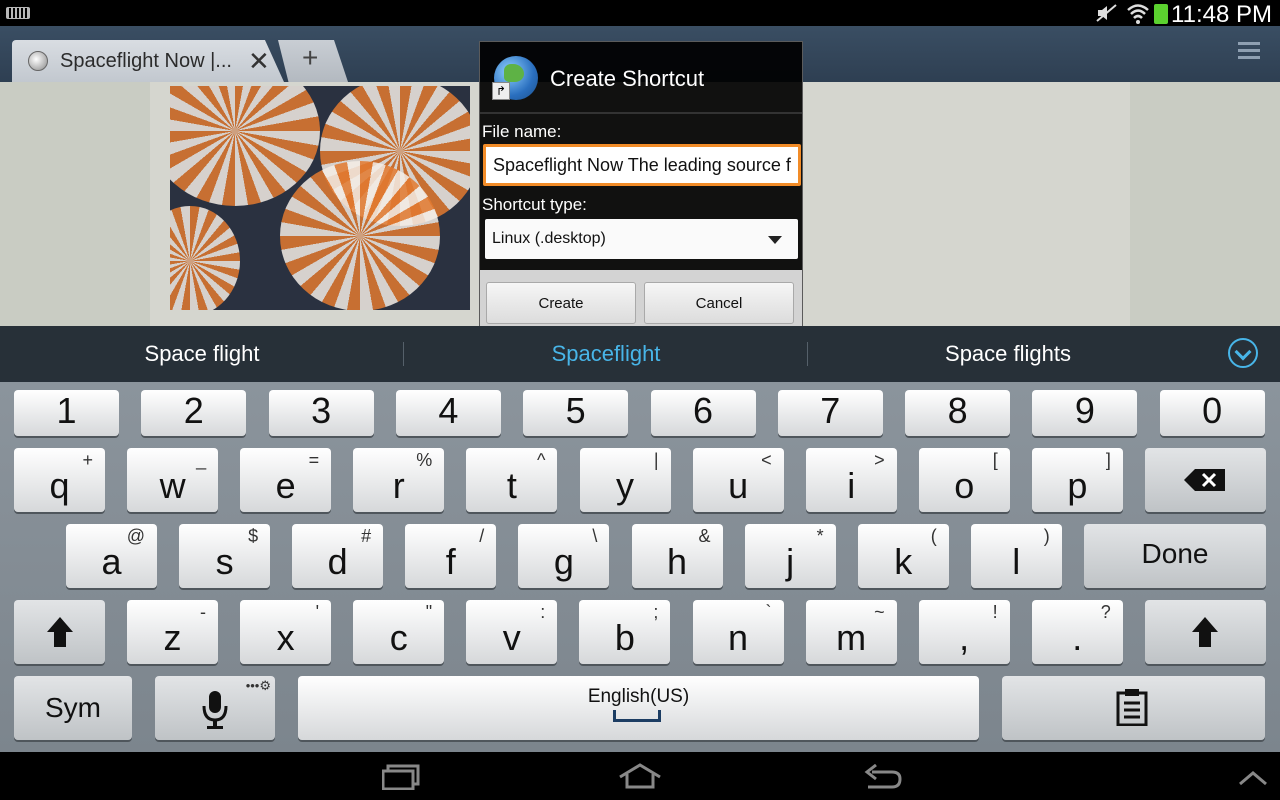  Describe the element at coordinates (320, 198) in the screenshot. I see `article-photo` at that location.